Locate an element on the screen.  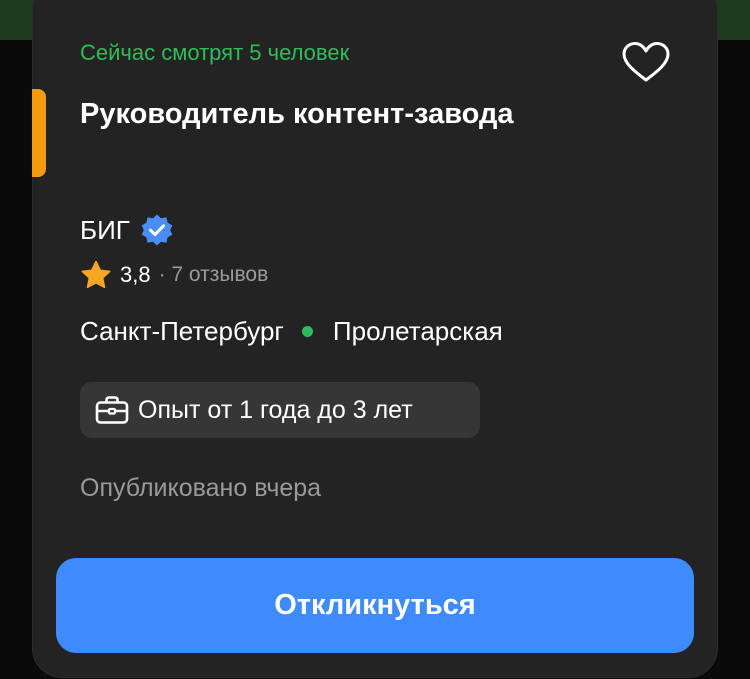
company-name: БИГ is located at coordinates (105, 230).